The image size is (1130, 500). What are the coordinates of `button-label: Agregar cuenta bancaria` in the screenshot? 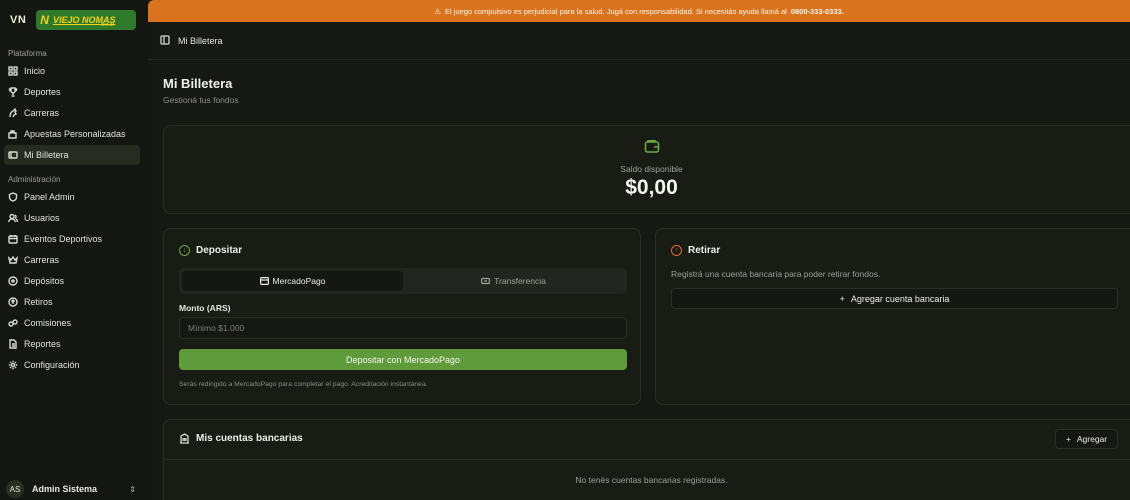 It's located at (900, 298).